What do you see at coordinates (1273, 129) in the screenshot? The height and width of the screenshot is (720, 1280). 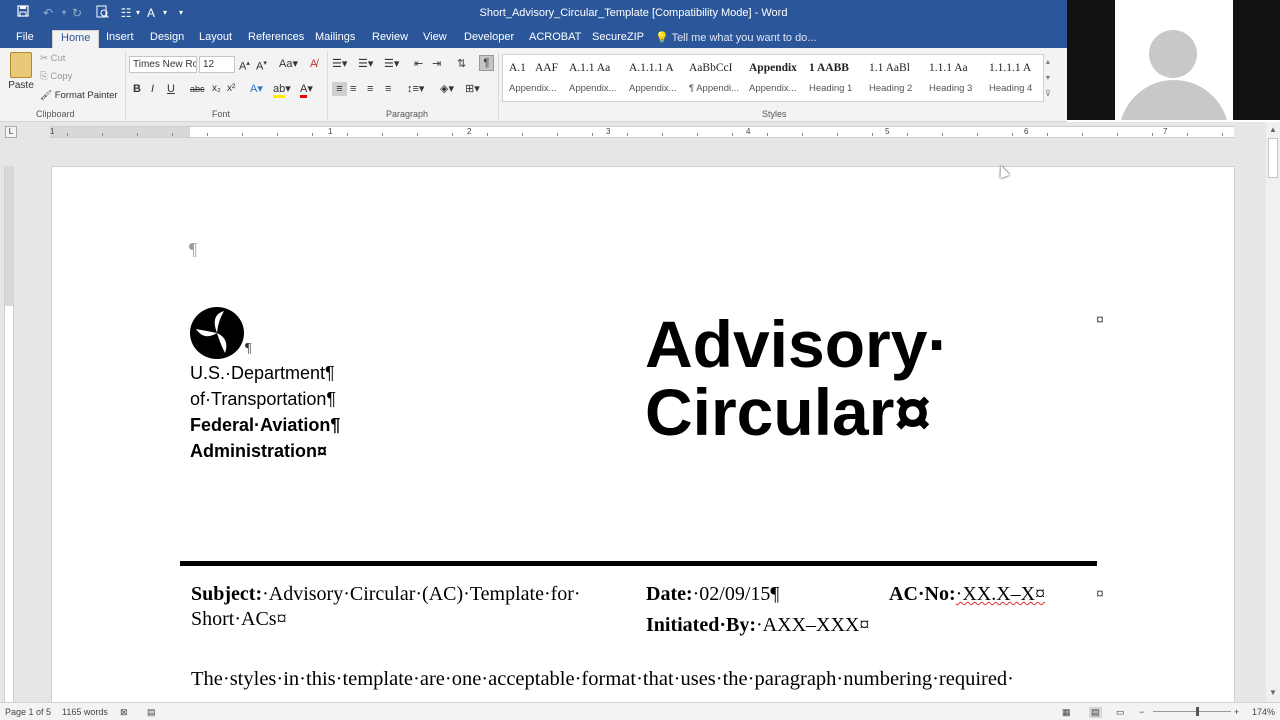 I see `scroll-up-icon: ▲` at bounding box center [1273, 129].